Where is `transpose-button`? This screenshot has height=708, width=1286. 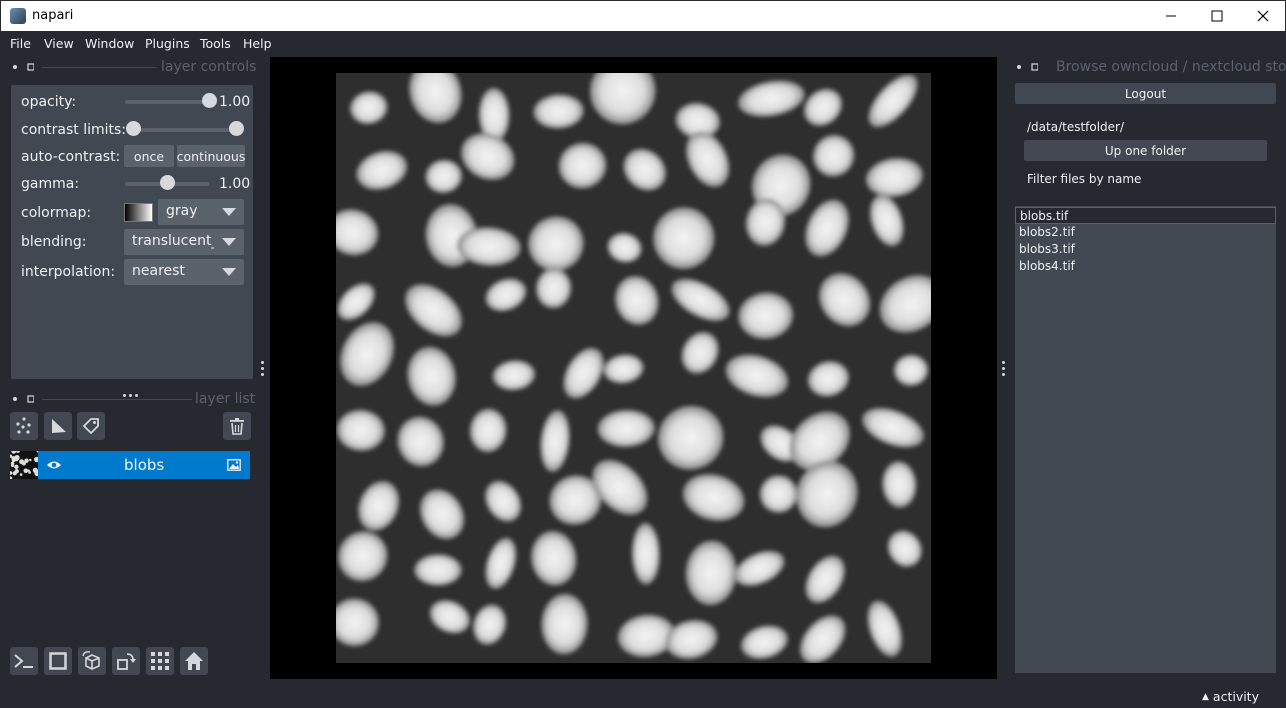 transpose-button is located at coordinates (126, 661).